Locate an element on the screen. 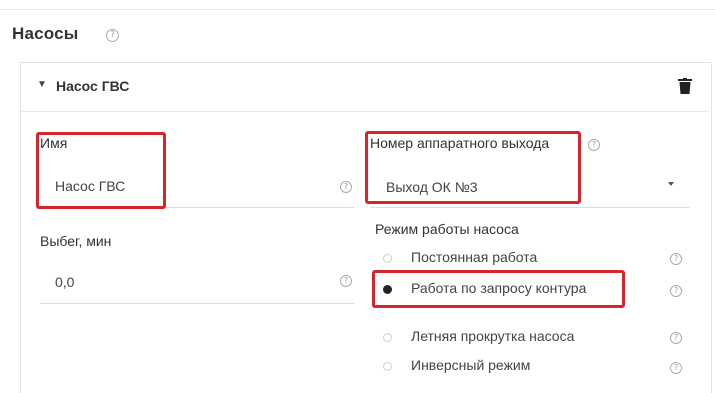  top-divider is located at coordinates (357, 9).